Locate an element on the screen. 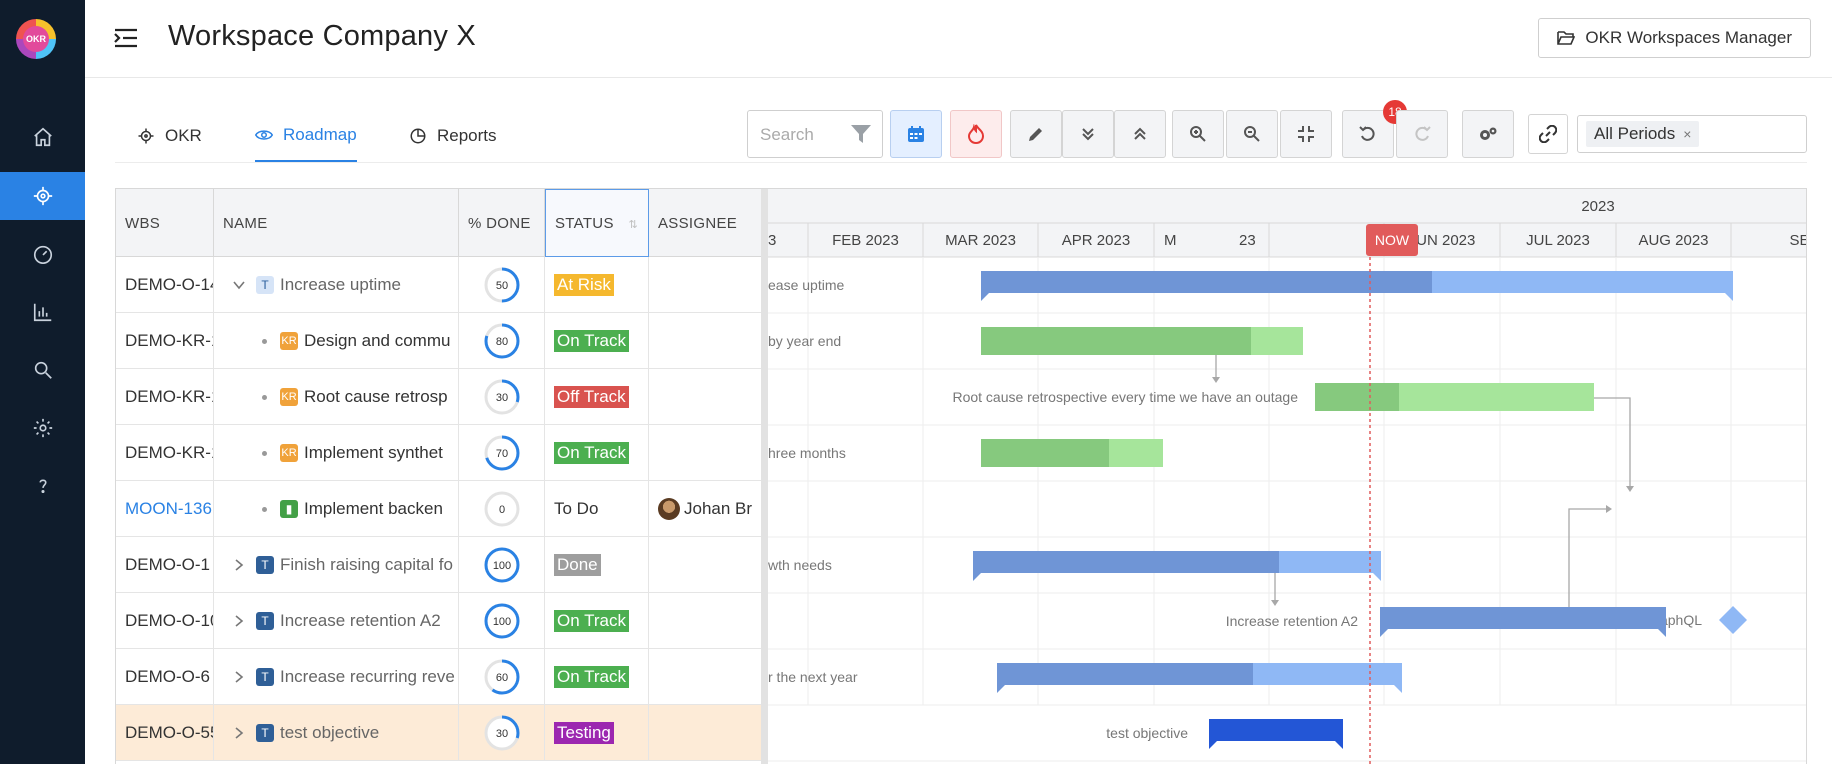 This screenshot has width=1832, height=764. status-badge: On Track is located at coordinates (591, 677).